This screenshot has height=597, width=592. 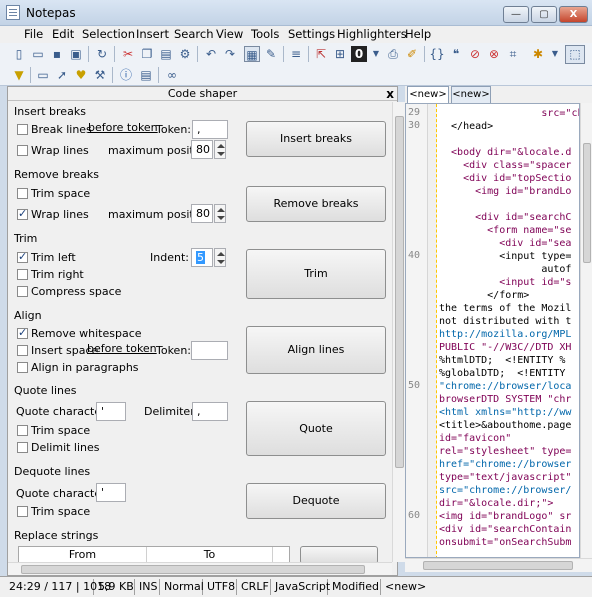 What do you see at coordinates (316, 204) in the screenshot?
I see `remove-breaks-button: Remove breaks` at bounding box center [316, 204].